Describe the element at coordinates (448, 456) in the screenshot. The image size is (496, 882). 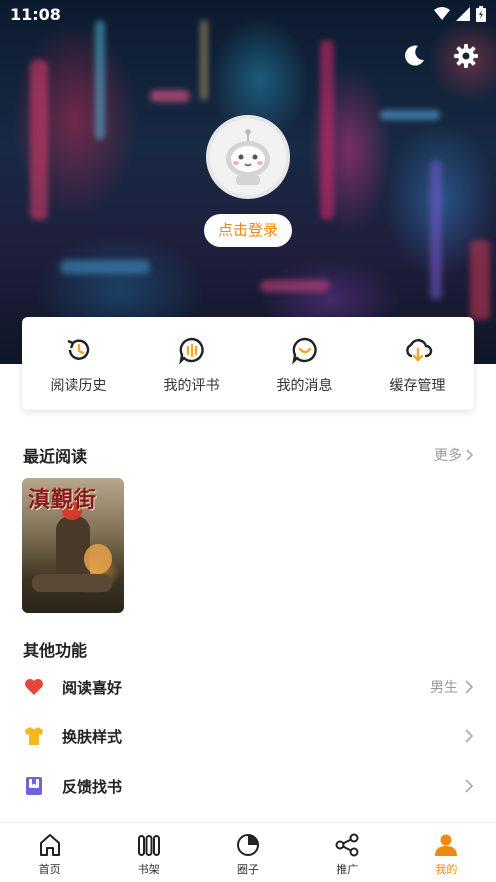
I see `more-label: 更多` at that location.